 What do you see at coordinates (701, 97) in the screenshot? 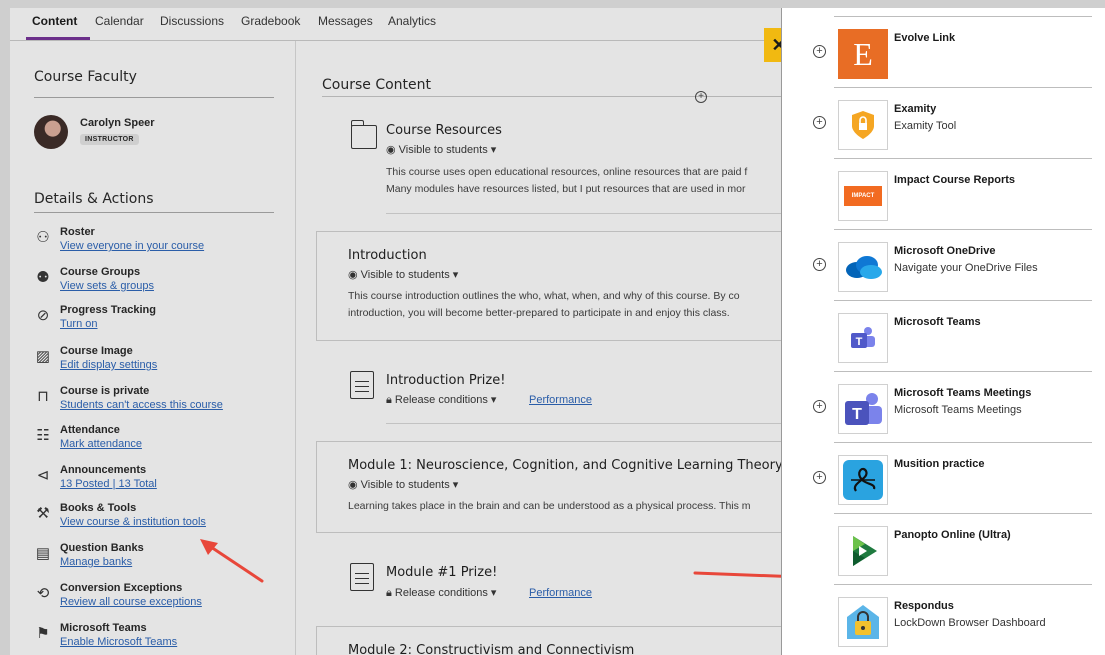
I see `add-content-plus-icon: +` at bounding box center [701, 97].